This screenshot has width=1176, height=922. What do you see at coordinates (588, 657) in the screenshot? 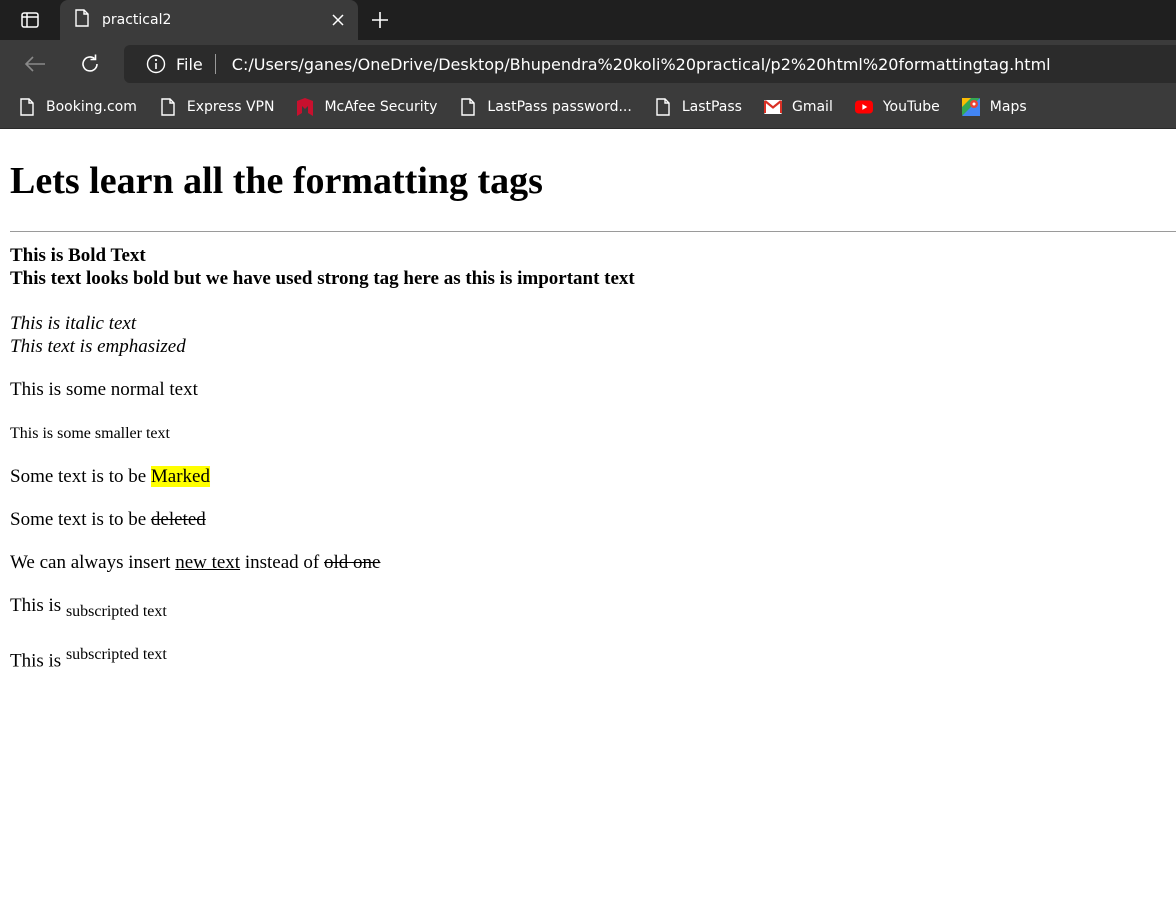
I see `sup-paragraph: This is subscripted text` at bounding box center [588, 657].